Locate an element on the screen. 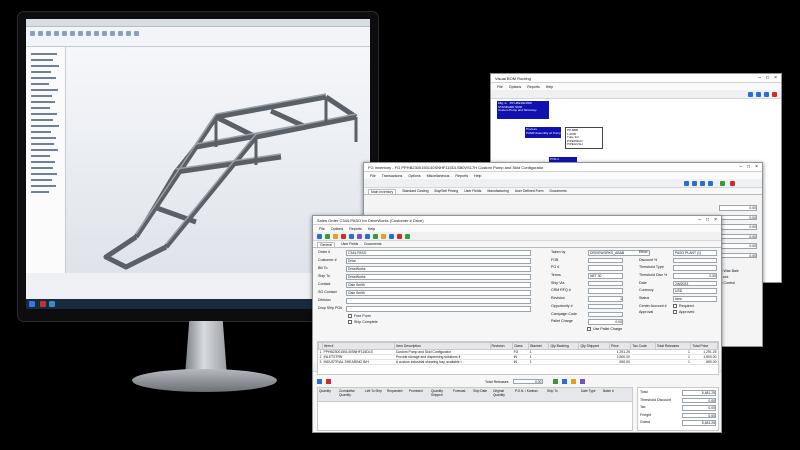 Image resolution: width=800 pixels, height=450 pixels. column-header: Revision is located at coordinates (501, 346).